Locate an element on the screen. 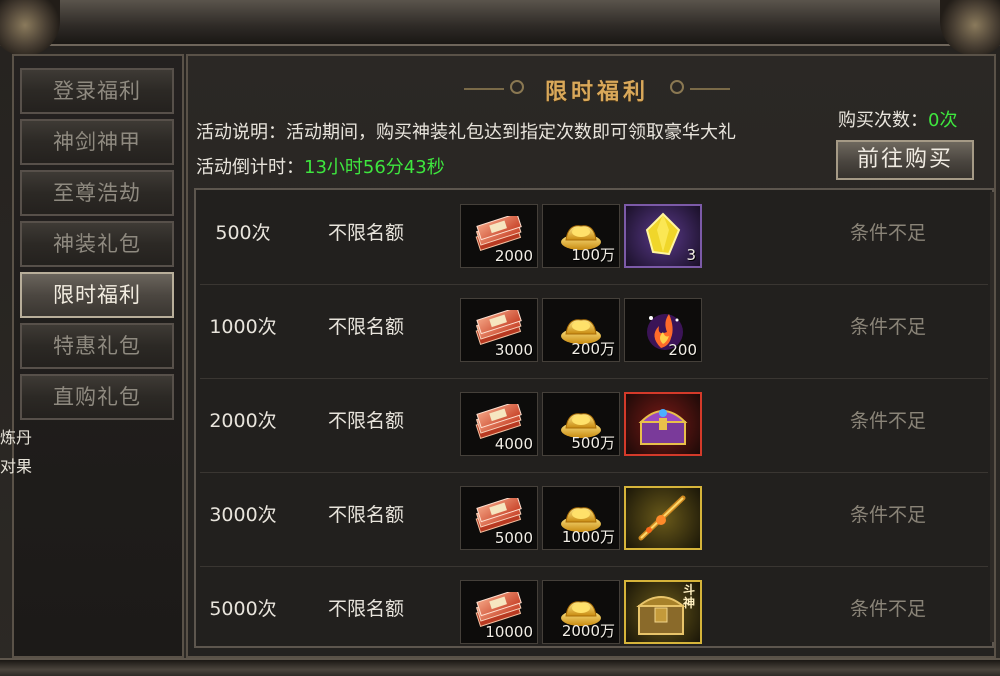  activity-description: 活动说明：活动期间，购买神装礼包达到指定次数即可领取豪华大礼 is located at coordinates (466, 131).